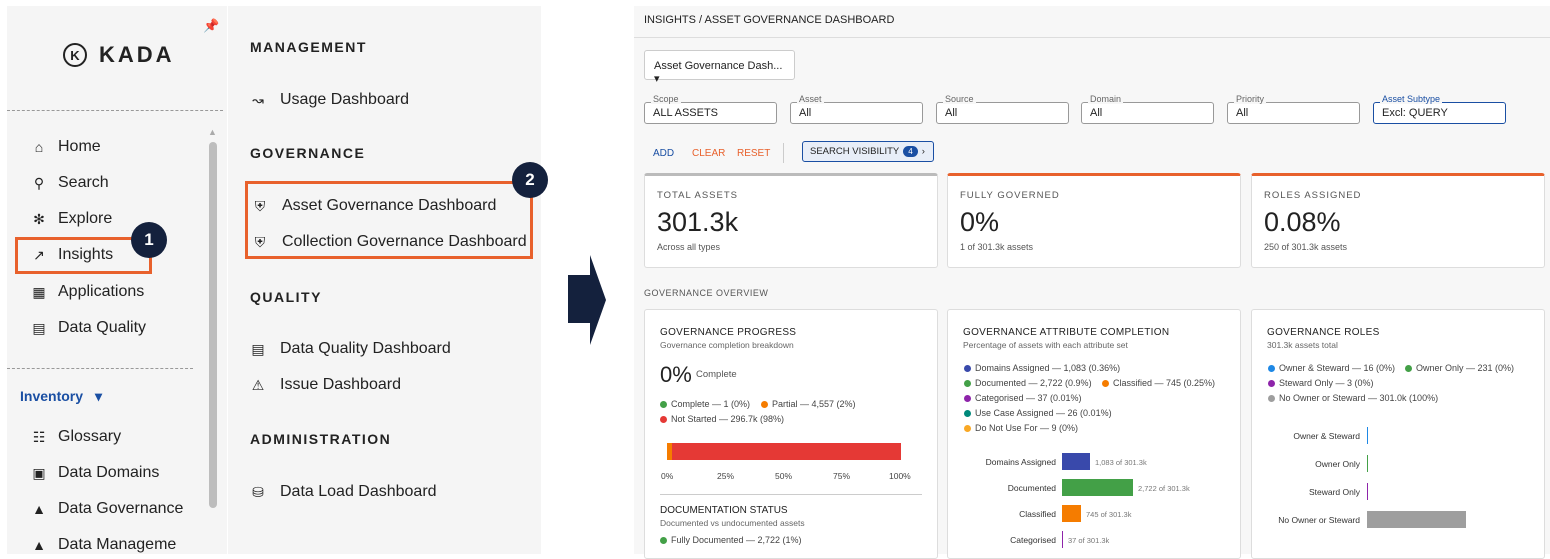 The width and height of the screenshot is (1550, 559). I want to click on legend-item: Categorised — 37 (0.01%), so click(1023, 398).